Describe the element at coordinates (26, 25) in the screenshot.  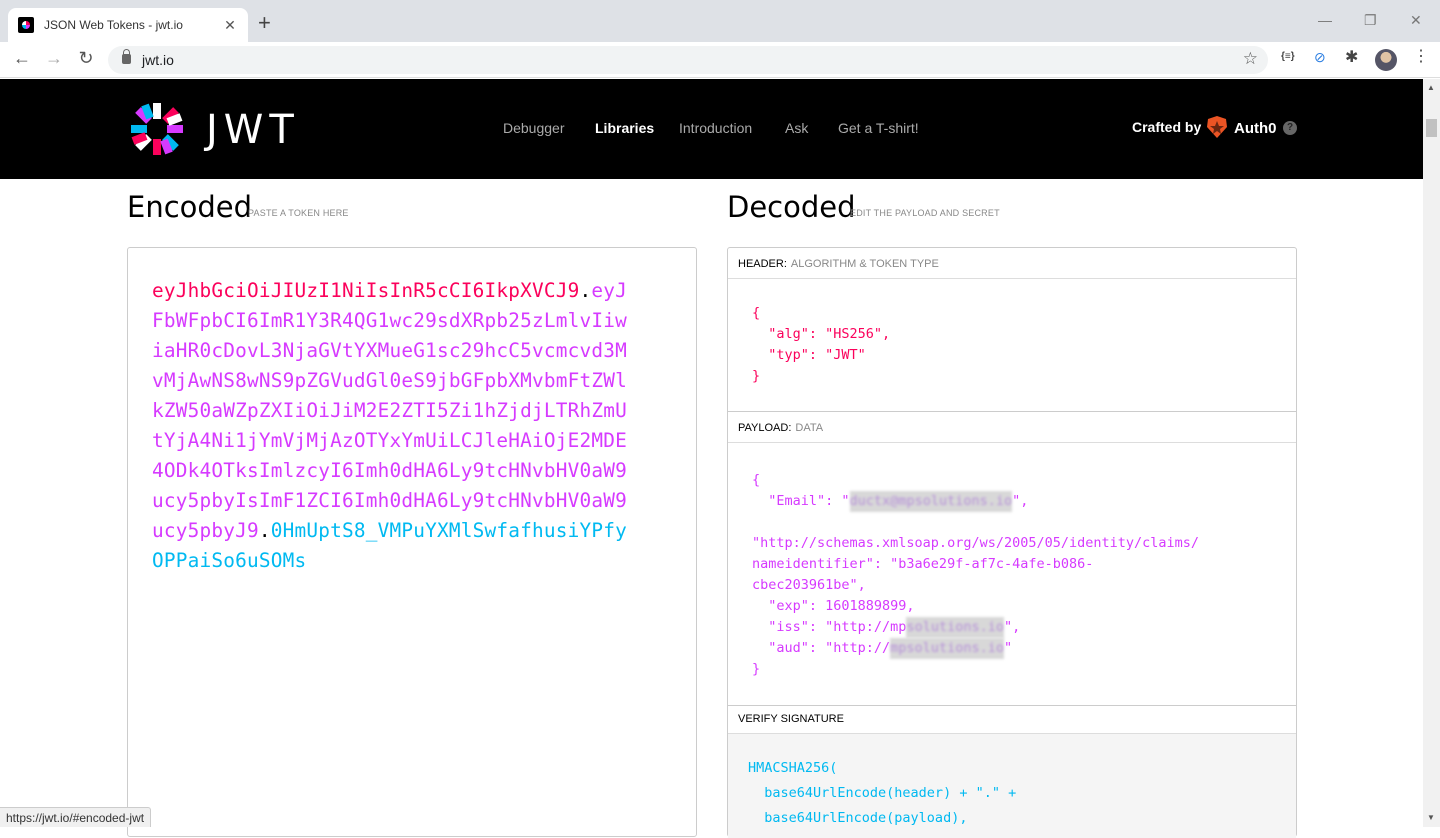
I see `jwt-favicon-icon` at that location.